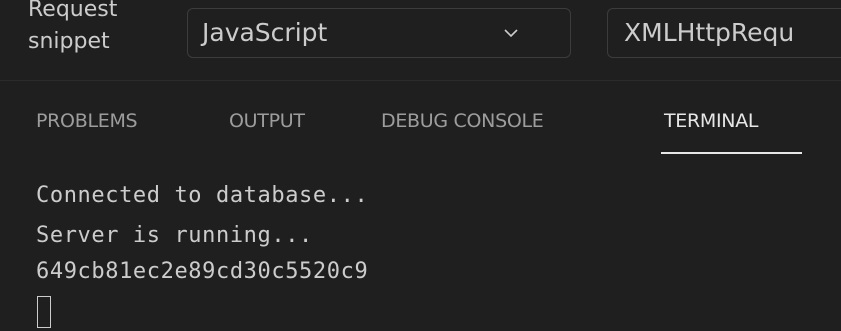 Image resolution: width=841 pixels, height=331 pixels. What do you see at coordinates (511, 33) in the screenshot?
I see `chevron-down-icon` at bounding box center [511, 33].